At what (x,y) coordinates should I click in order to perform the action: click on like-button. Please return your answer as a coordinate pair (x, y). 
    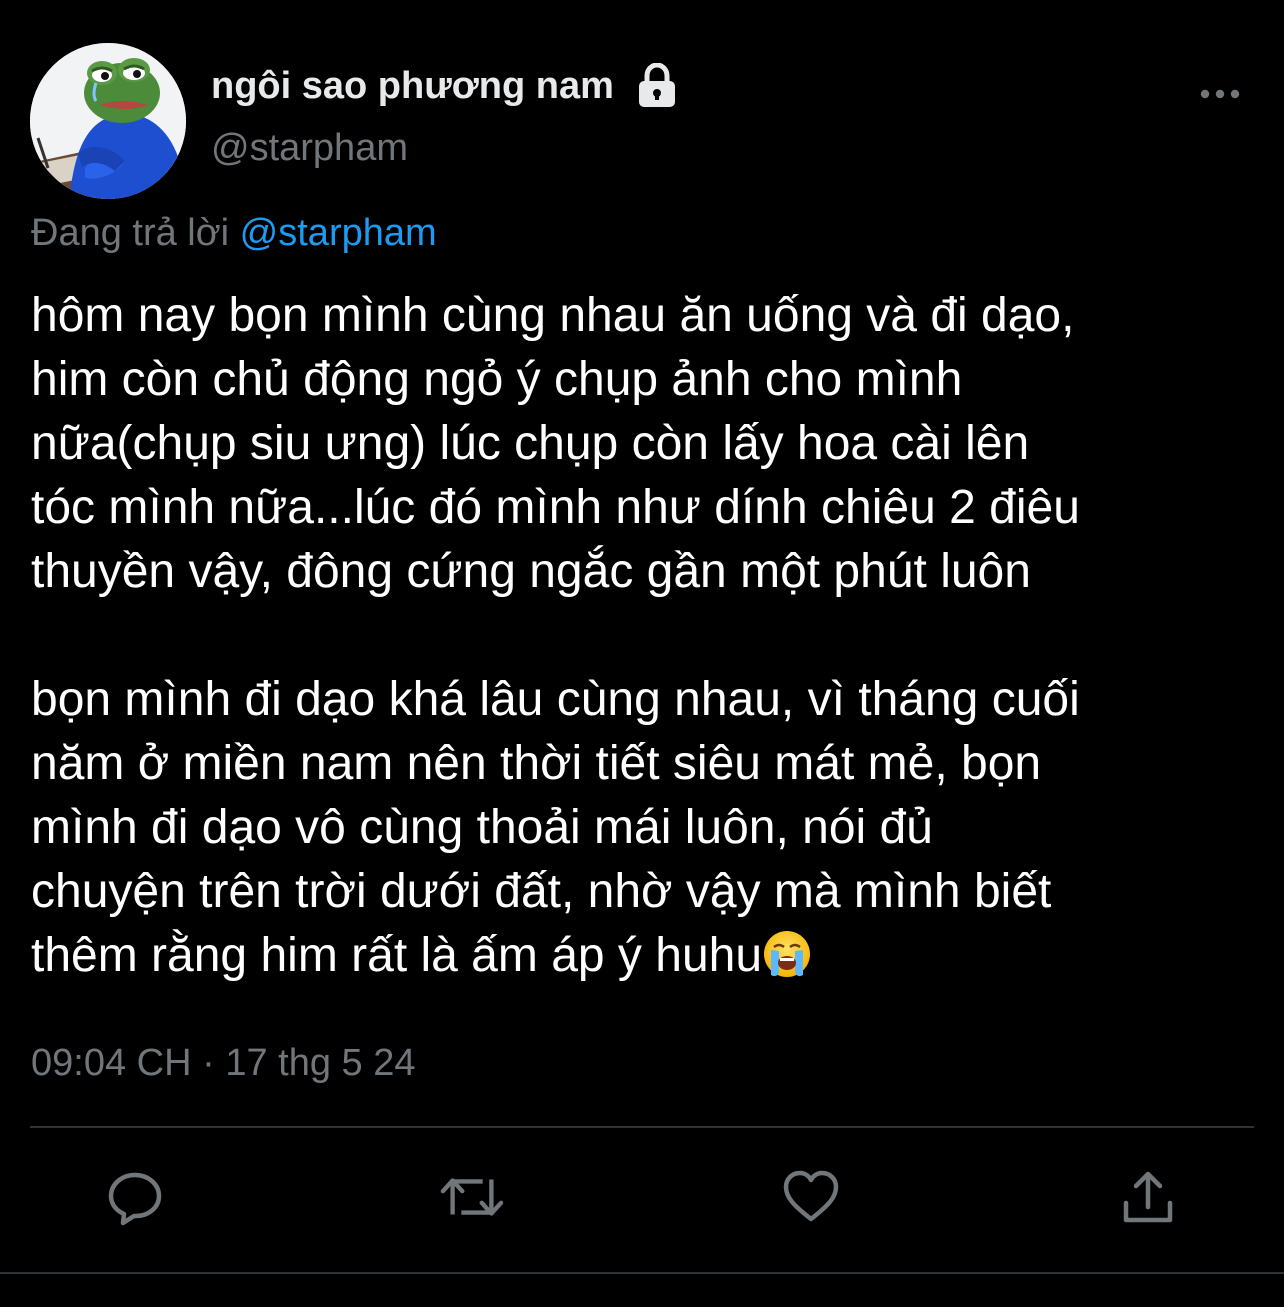
    Looking at the image, I should click on (811, 1197).